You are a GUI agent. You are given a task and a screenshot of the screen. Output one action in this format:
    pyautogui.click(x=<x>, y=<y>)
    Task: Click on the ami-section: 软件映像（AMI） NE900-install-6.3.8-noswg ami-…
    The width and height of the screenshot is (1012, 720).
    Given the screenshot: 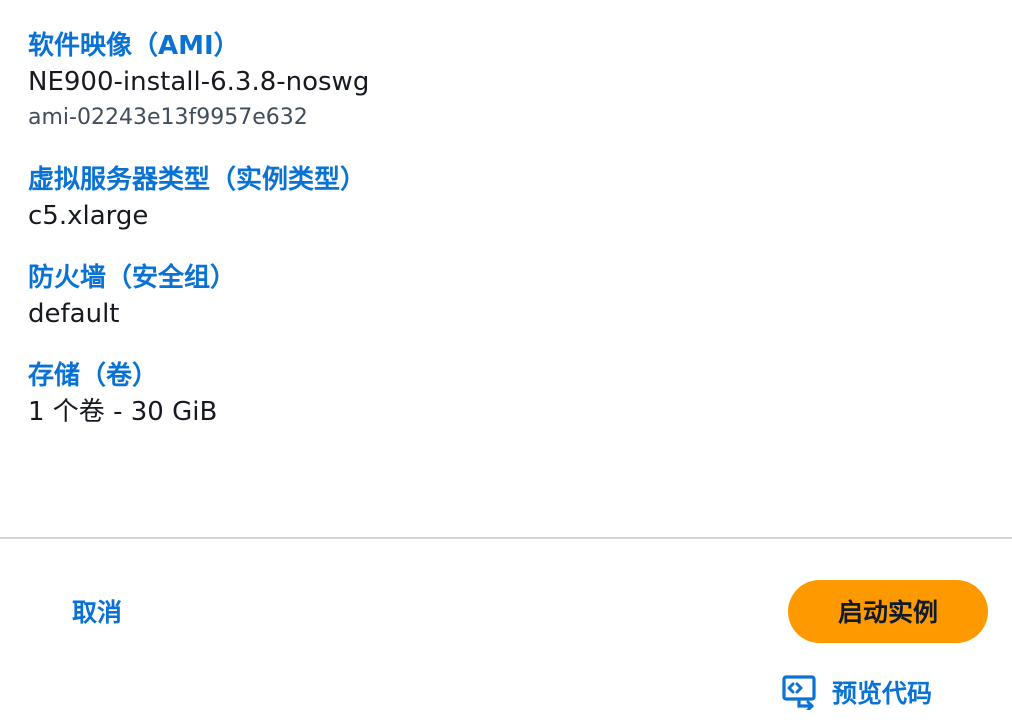 What is the action you would take?
    pyautogui.click(x=498, y=82)
    